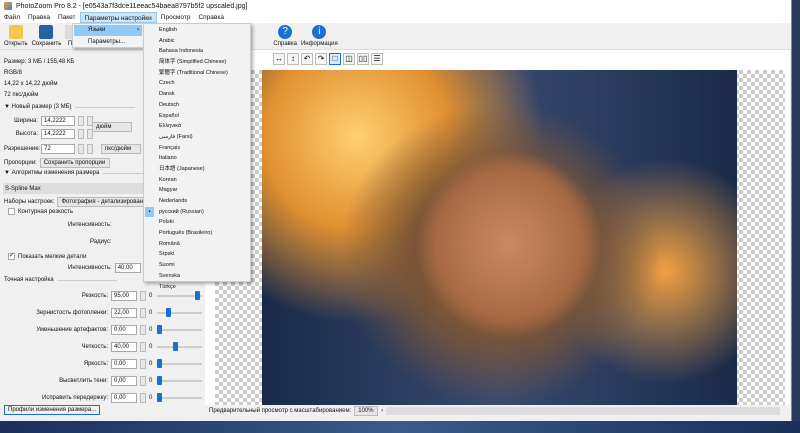 This screenshot has height=433, width=800. Describe the element at coordinates (124, 347) in the screenshot. I see `fine-value-input: 40,00` at that location.